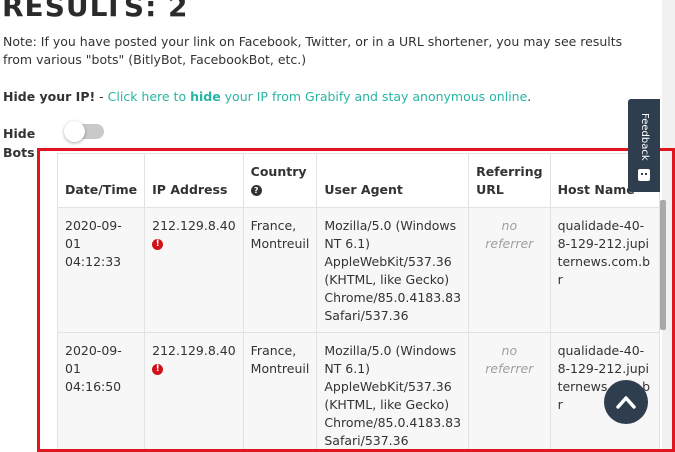 The image size is (675, 452). I want to click on cell-datetime: 2020-09-01 04:16:50, so click(101, 391).